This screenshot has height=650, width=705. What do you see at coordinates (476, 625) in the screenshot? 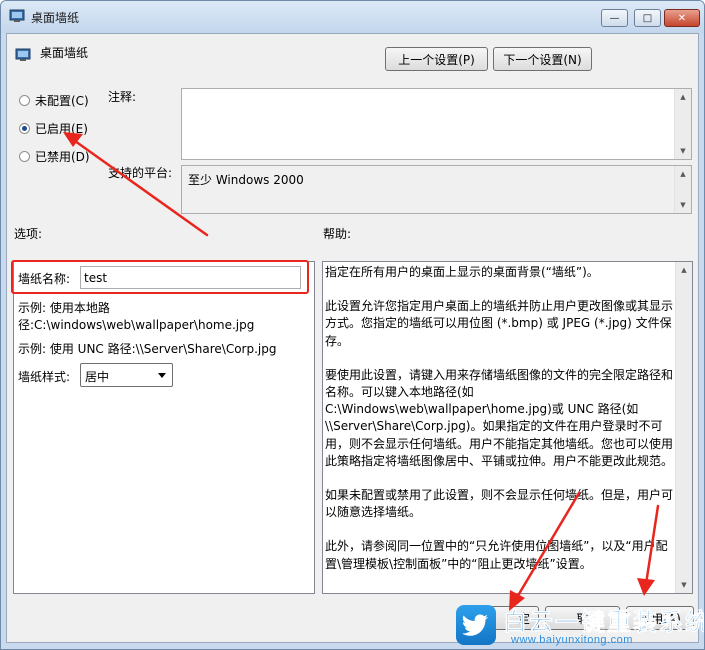
I see `twitter-bird-icon` at bounding box center [476, 625].